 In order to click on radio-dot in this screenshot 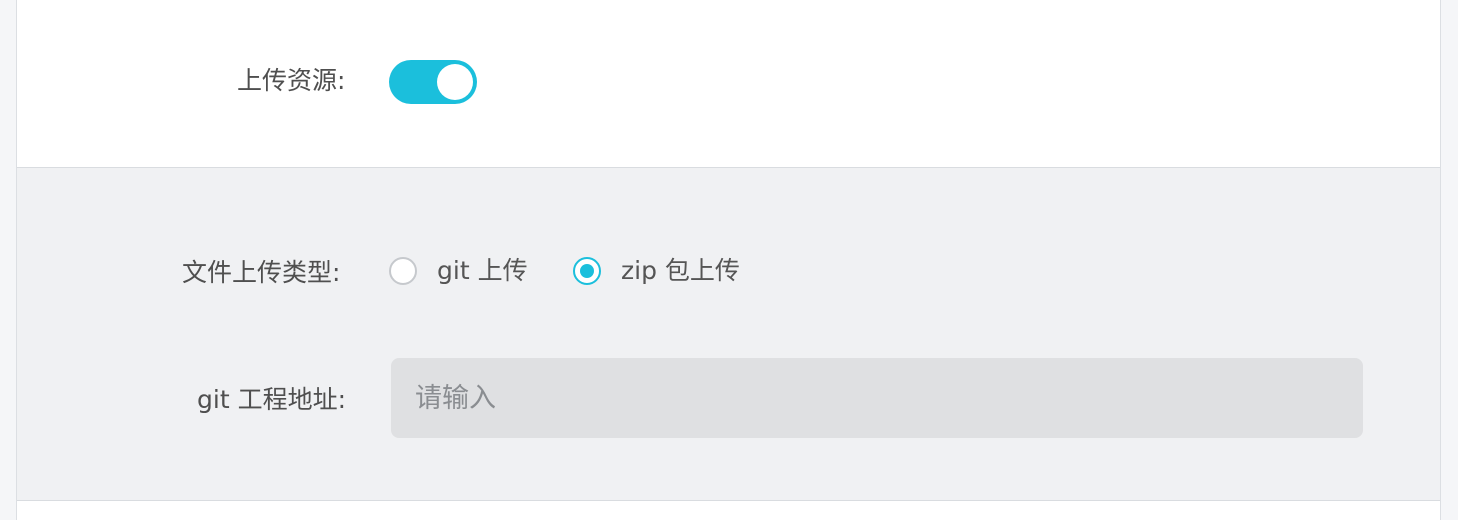, I will do `click(587, 271)`.